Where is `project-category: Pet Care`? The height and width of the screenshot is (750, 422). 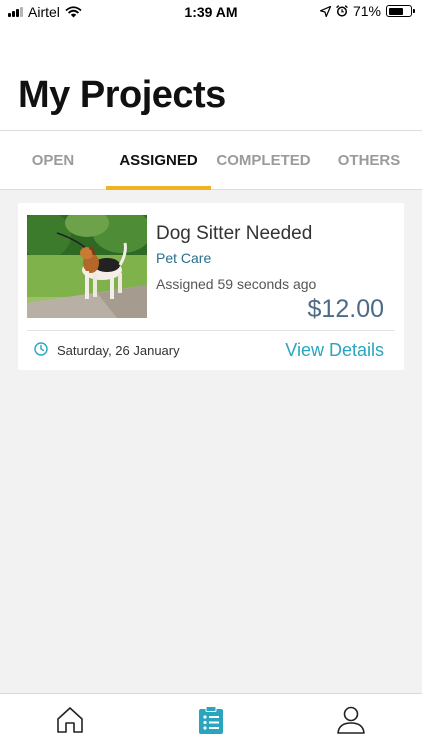 project-category: Pet Care is located at coordinates (184, 258).